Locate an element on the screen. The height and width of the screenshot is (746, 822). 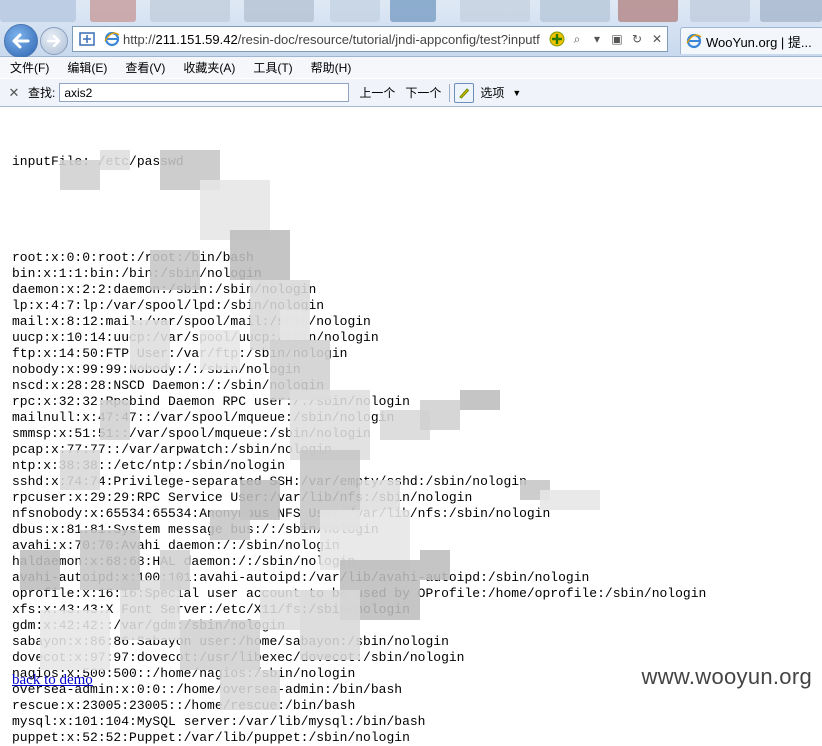
passwd-line: bin:x:1:1:bin:/bin:/sbin/nologin is located at coordinates (137, 273).